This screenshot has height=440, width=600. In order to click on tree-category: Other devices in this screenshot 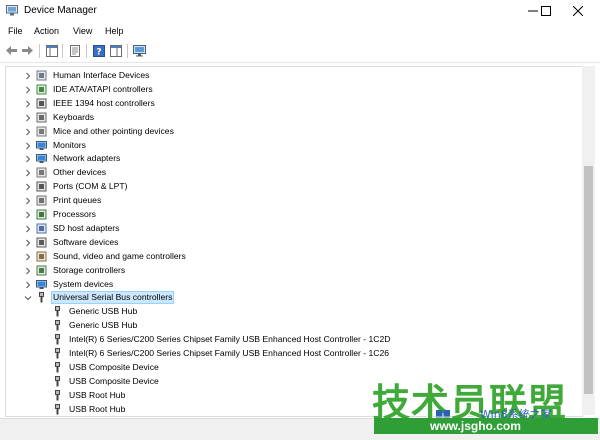, I will do `click(294, 173)`.